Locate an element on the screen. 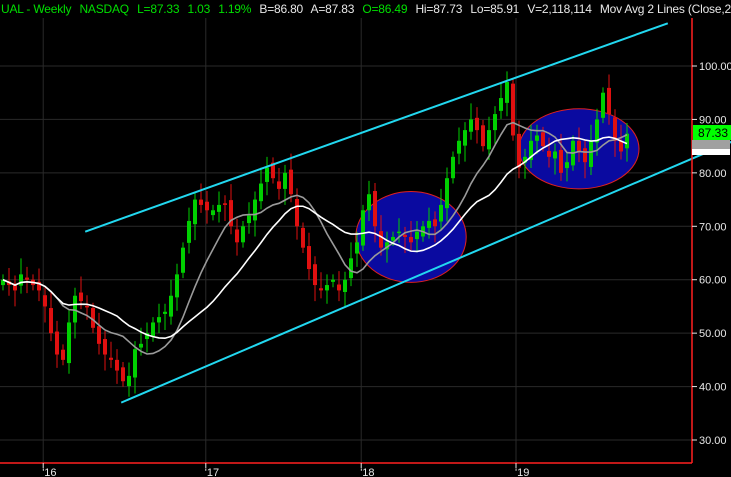  last-price-marker: 87.33 is located at coordinates (711, 140).